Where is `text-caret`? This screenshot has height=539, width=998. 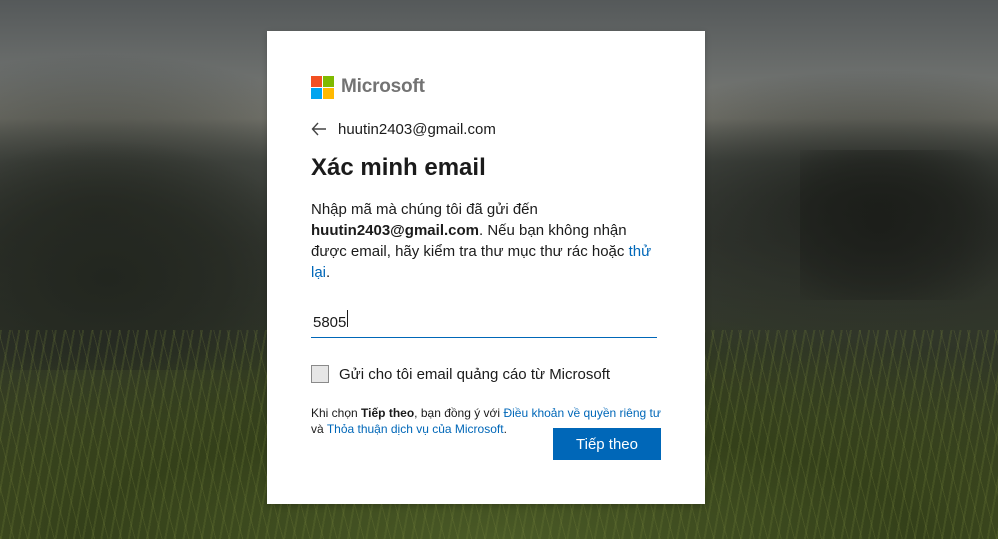 text-caret is located at coordinates (348, 318).